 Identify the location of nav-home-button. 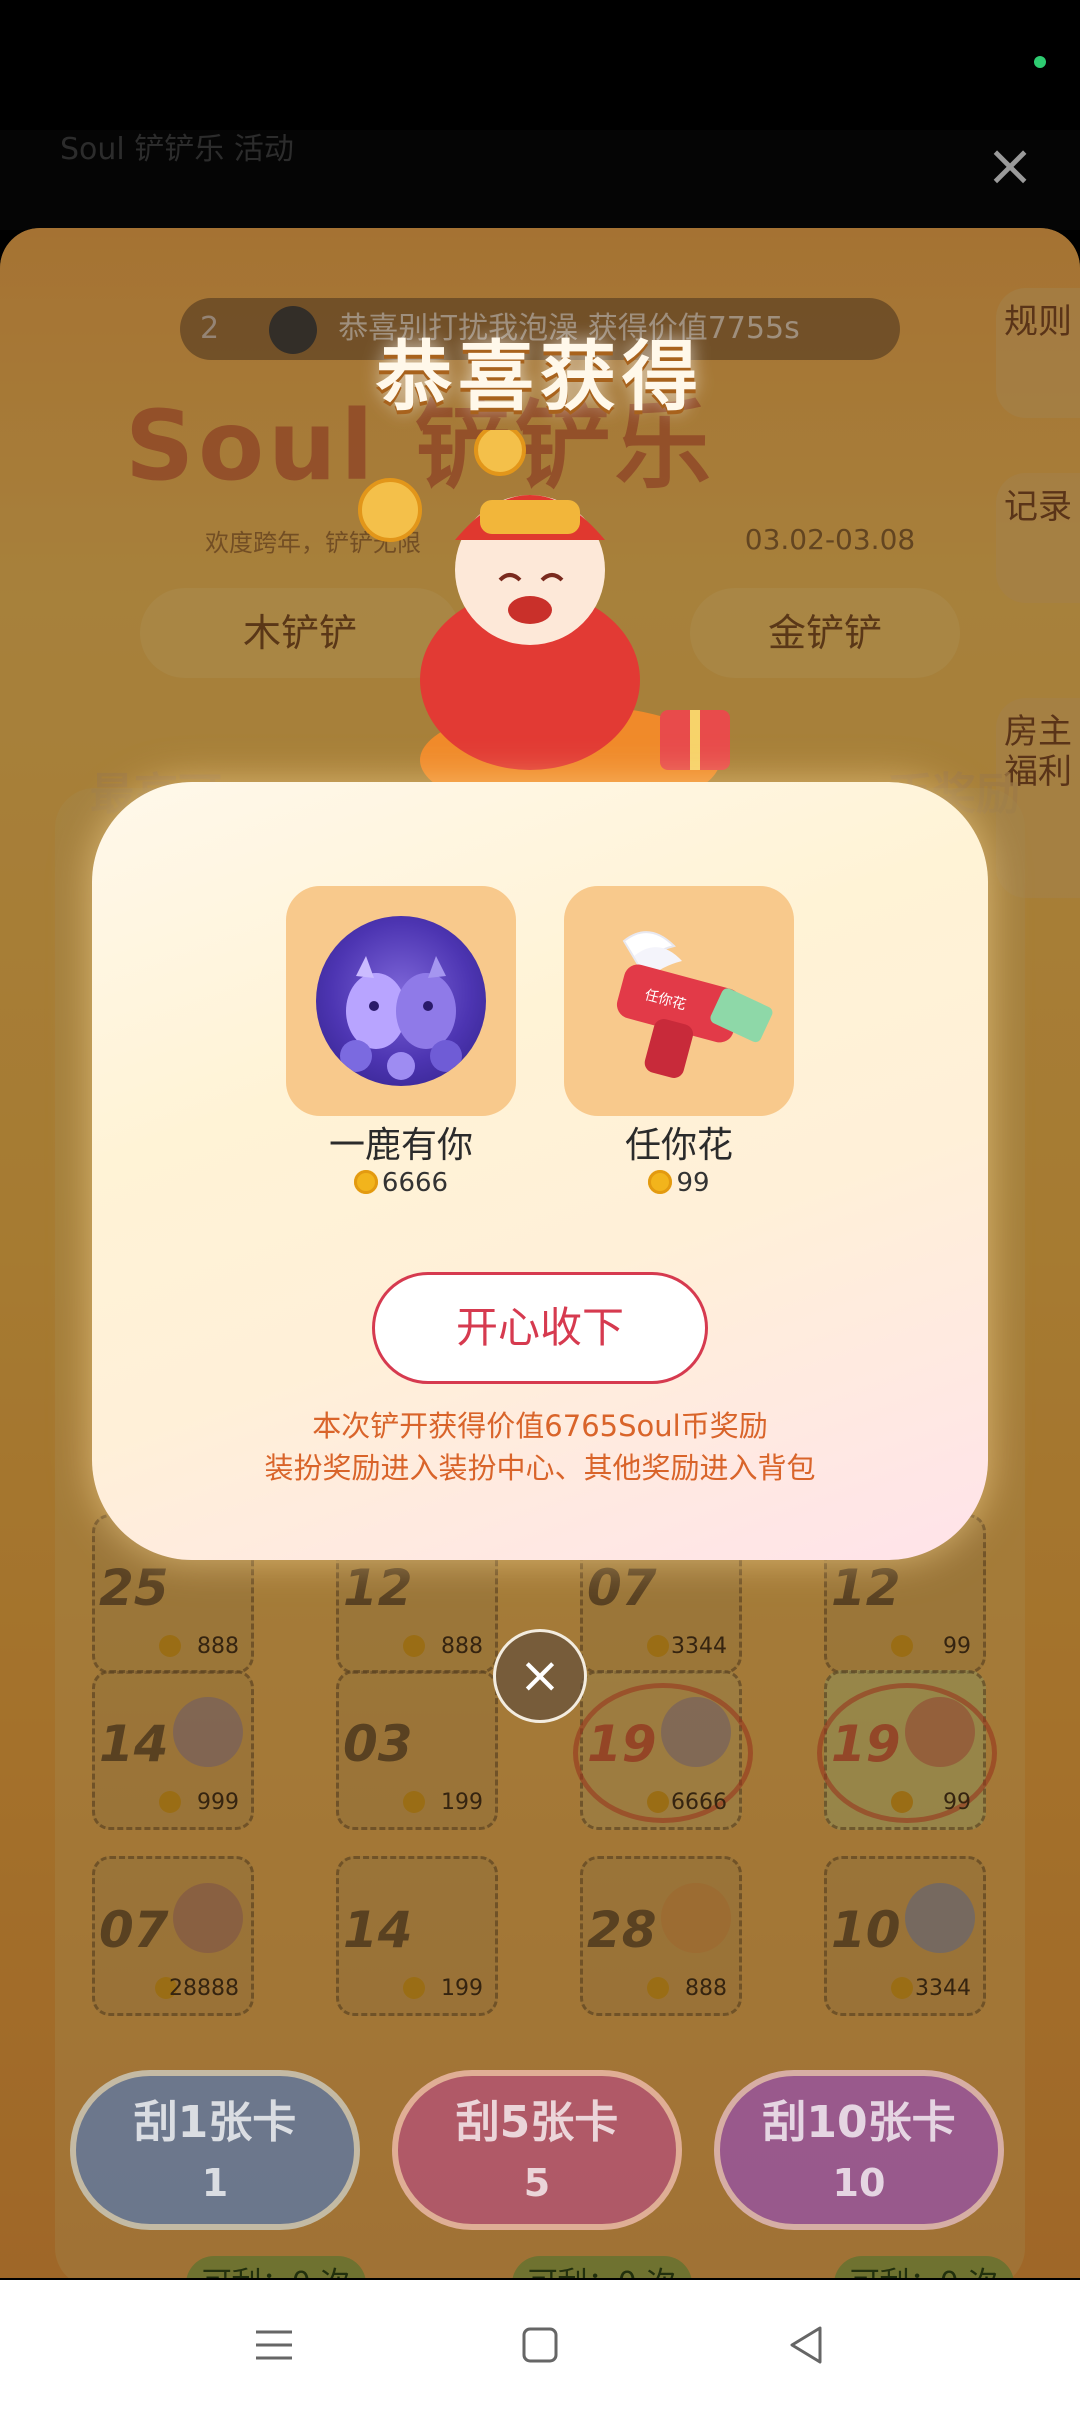
(540, 2345).